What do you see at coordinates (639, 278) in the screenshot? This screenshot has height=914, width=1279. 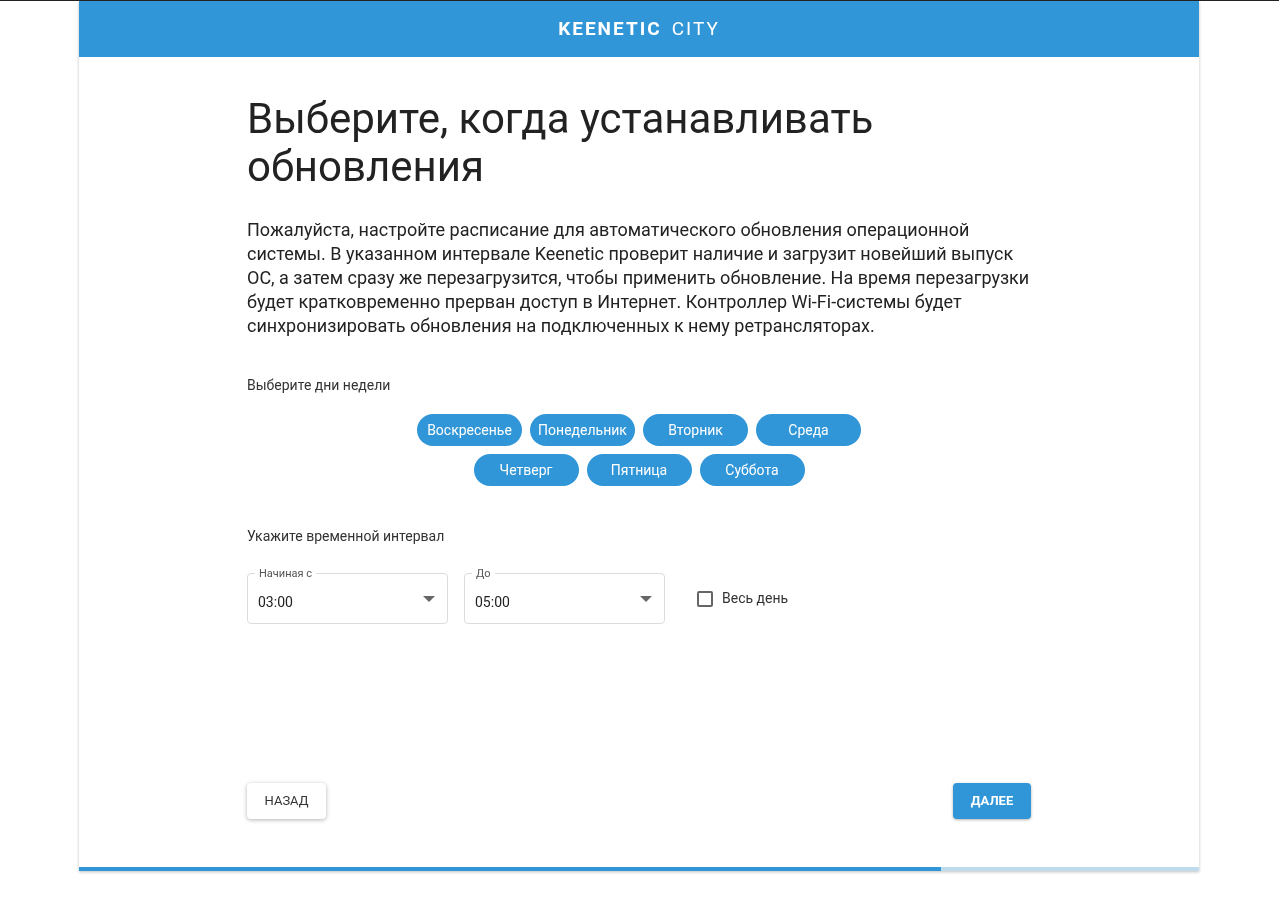 I see `description-text: Пожалуйста, настройте расписание для автоматического обновления операционной системы. В указанном интервале Keenetic проверит наличие и загрузит новейший выпуск ОС, а затем сразу же перезагрузится, чтобы применить обновление. На время перезагрузки будет кратковременно прерван доступ в Интернет. Контроллер Wi-Fi-системы будет синхронизировать обновления на подключенных к нему ретрансляторах.` at bounding box center [639, 278].